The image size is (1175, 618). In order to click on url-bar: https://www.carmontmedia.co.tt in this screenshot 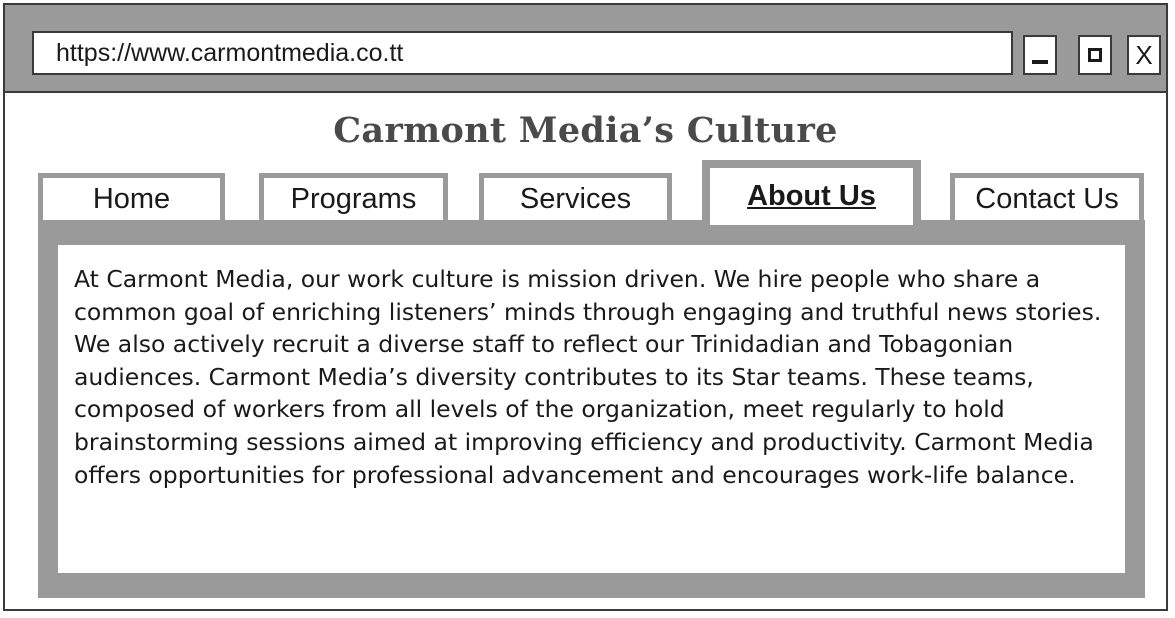, I will do `click(522, 53)`.